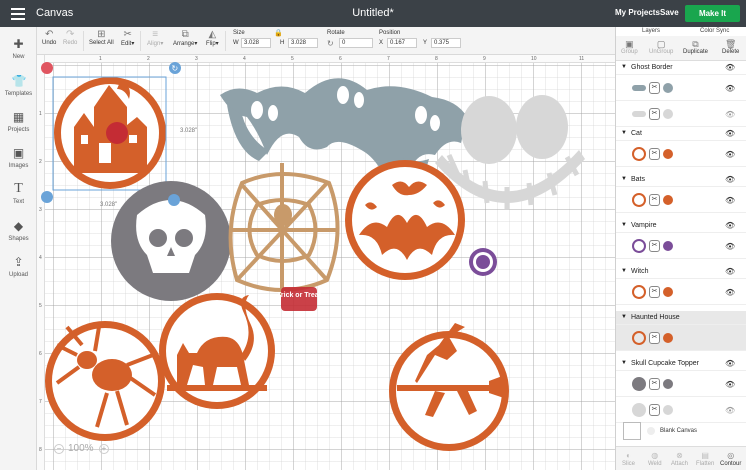 The image size is (746, 470). Describe the element at coordinates (705, 459) in the screenshot. I see `flatten-button: ▤ Flatten` at that location.